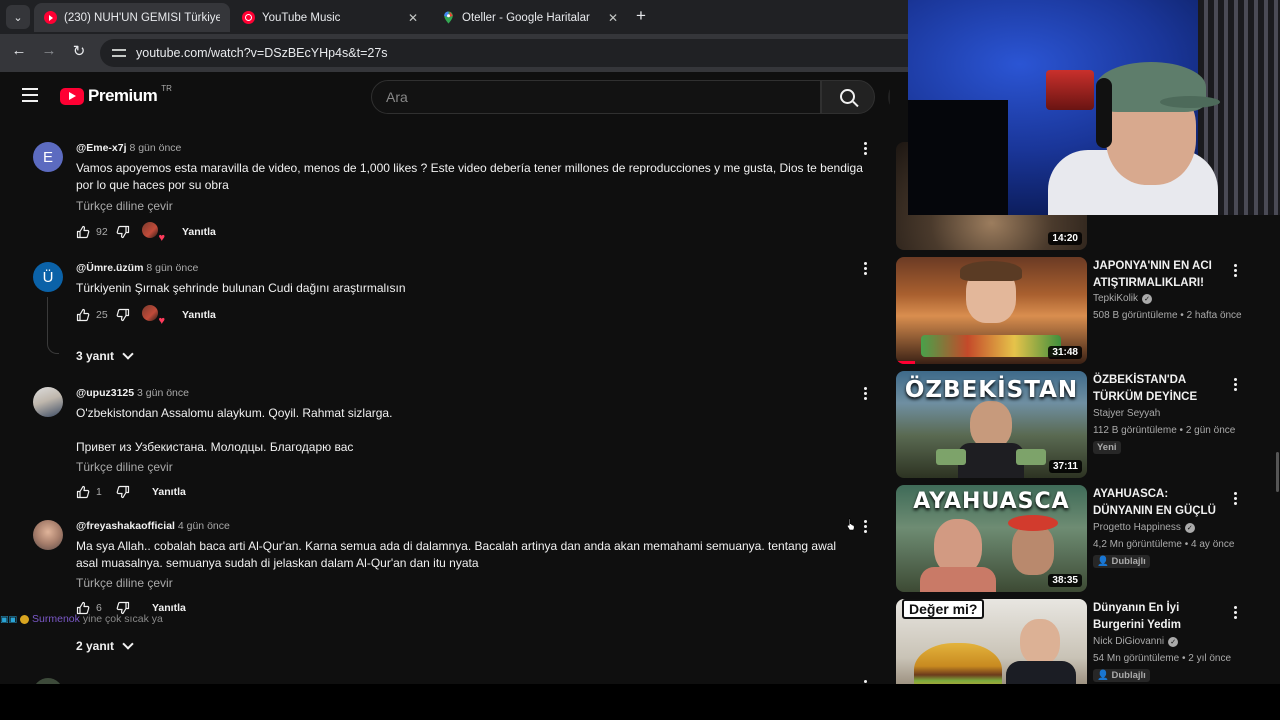  What do you see at coordinates (105, 645) in the screenshot?
I see `replies-toggle-button: 2 yanıt` at bounding box center [105, 645].